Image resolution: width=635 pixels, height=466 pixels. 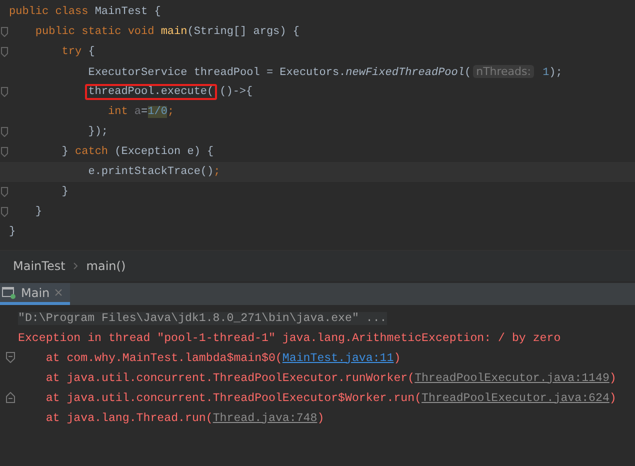 I want to click on highlight-frame: threadPool.execute(, so click(x=151, y=92).